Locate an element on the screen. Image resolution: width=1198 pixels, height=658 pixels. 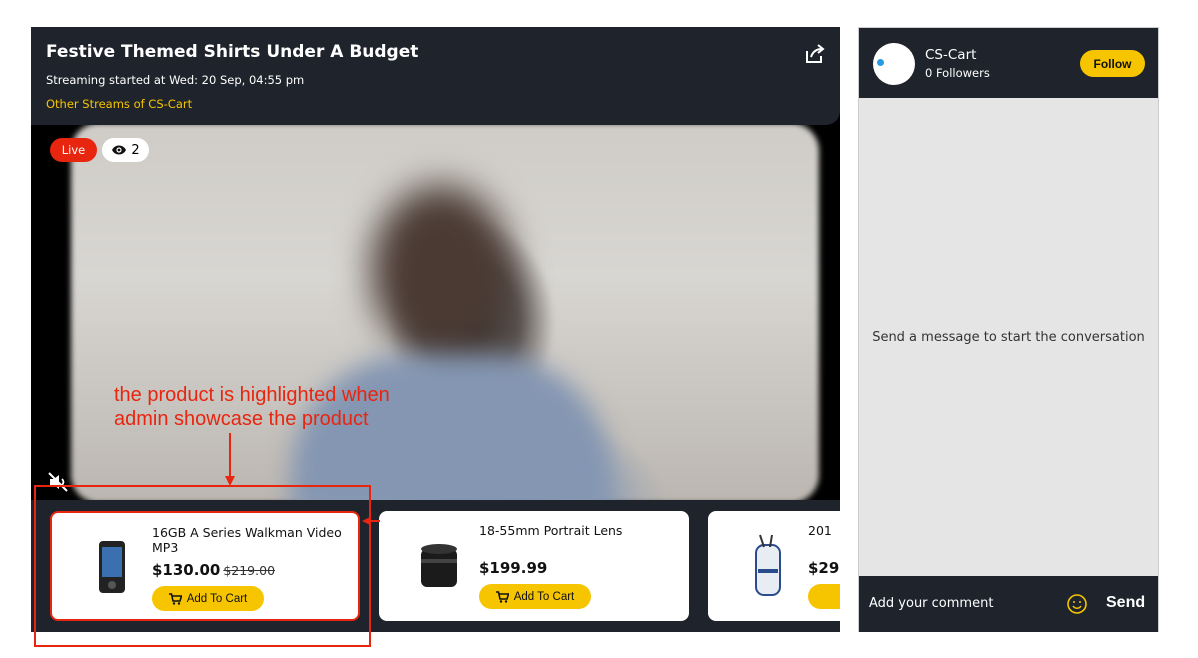
product-card: 201 $29 is located at coordinates (774, 566).